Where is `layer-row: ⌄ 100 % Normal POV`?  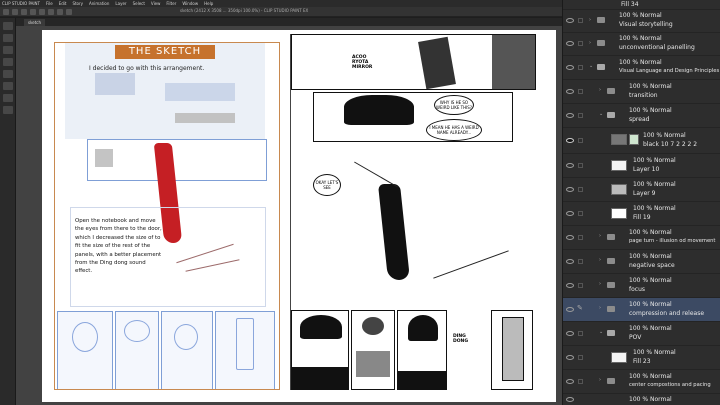 layer-row: ⌄ 100 % Normal POV is located at coordinates (641, 334).